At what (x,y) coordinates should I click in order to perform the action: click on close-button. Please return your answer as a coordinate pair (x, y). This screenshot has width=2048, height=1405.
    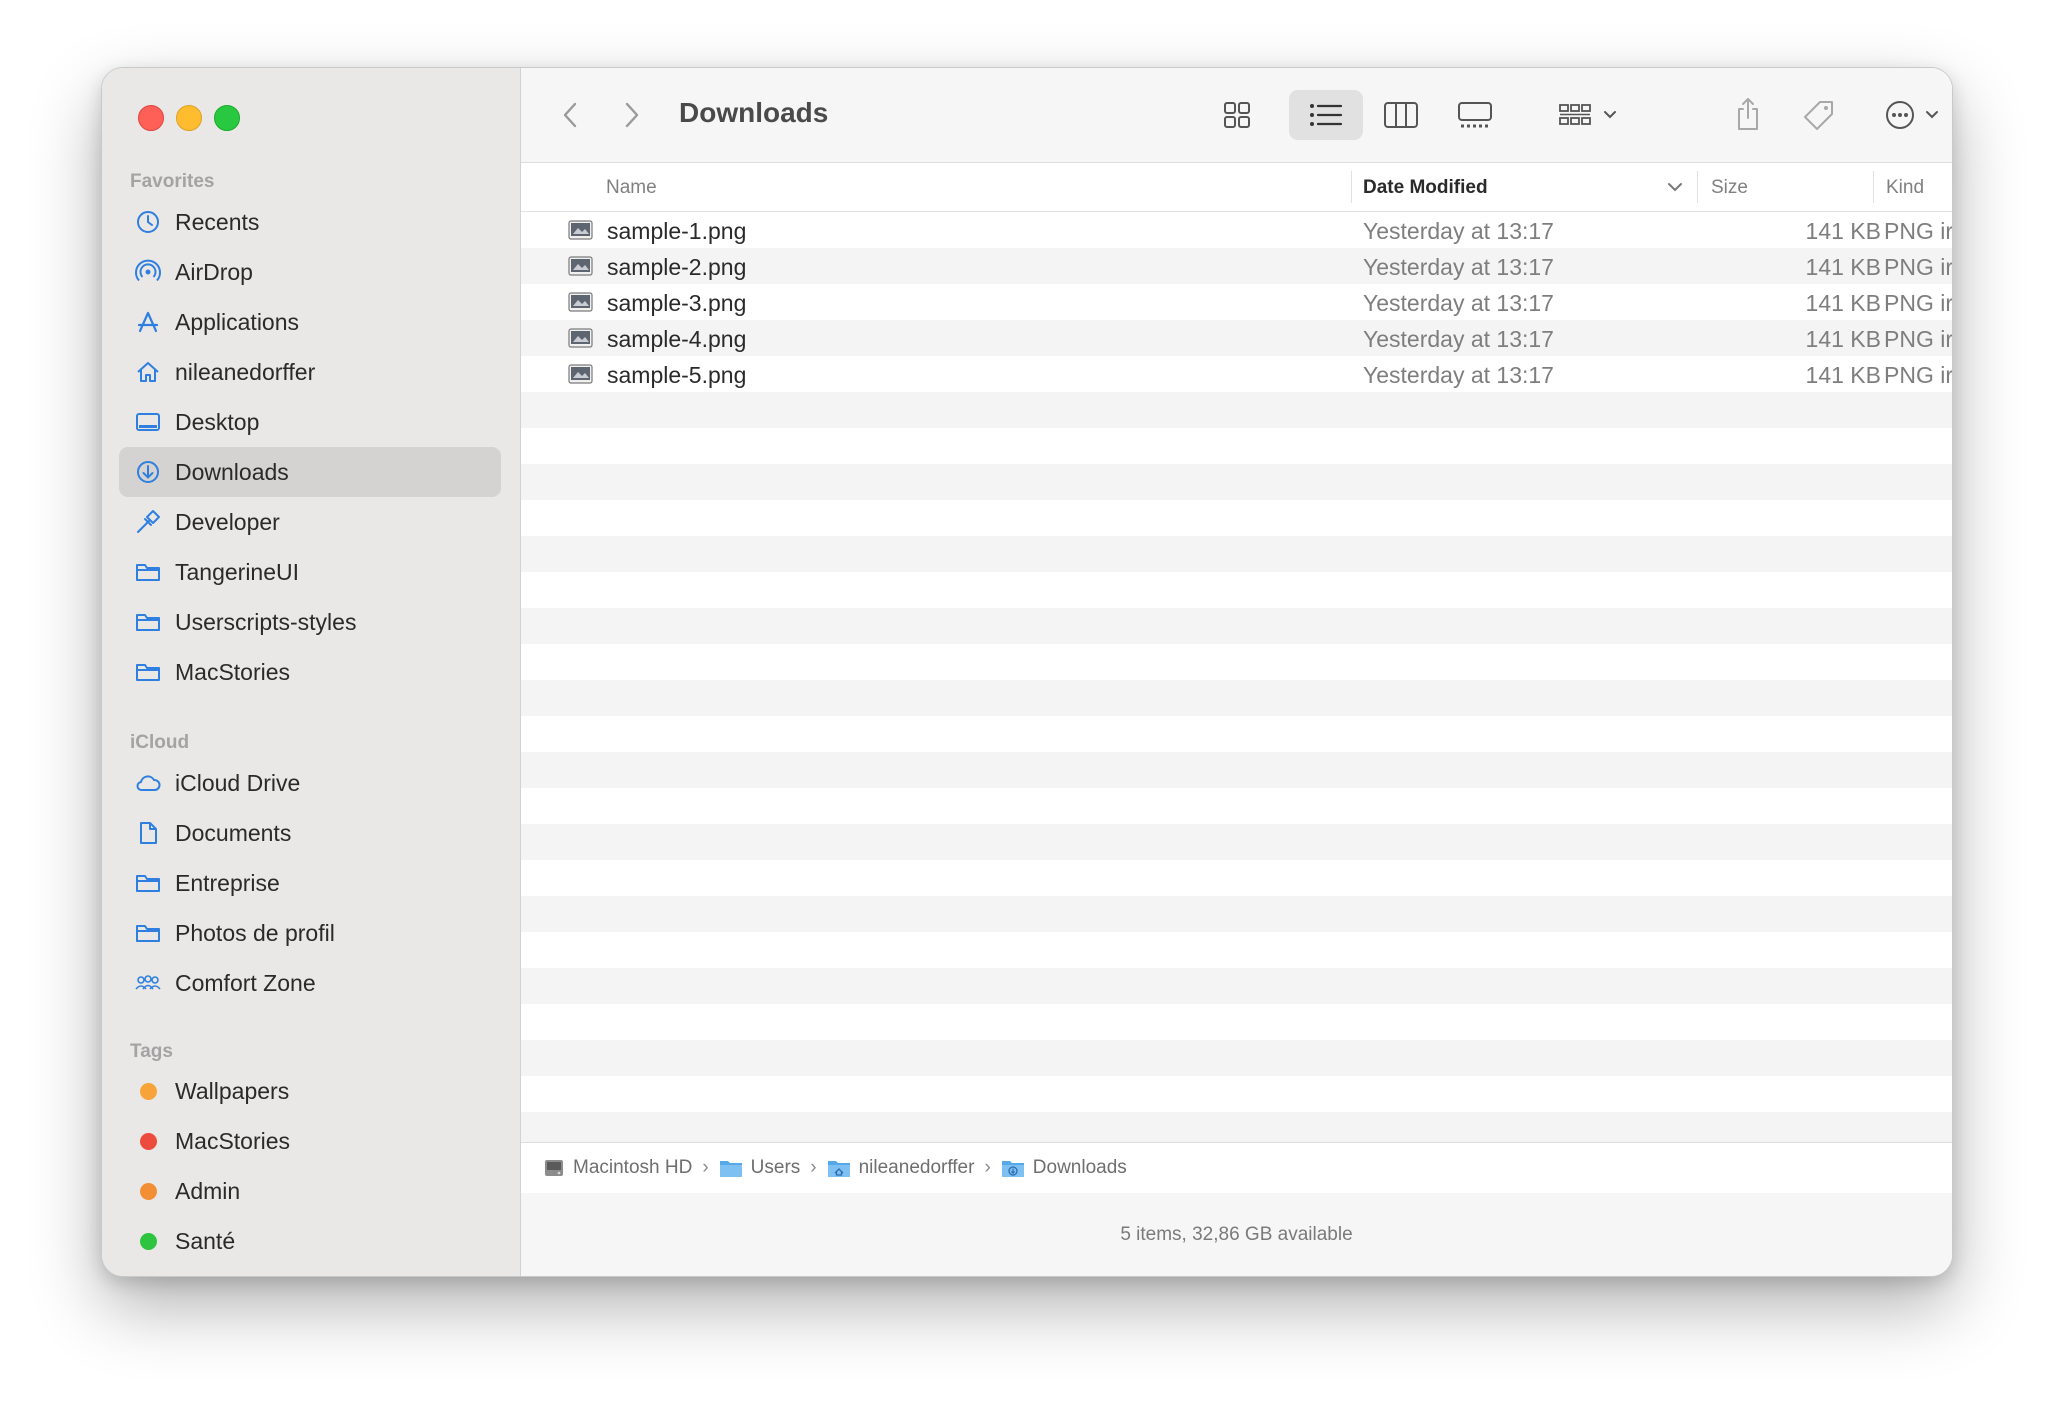
    Looking at the image, I should click on (151, 118).